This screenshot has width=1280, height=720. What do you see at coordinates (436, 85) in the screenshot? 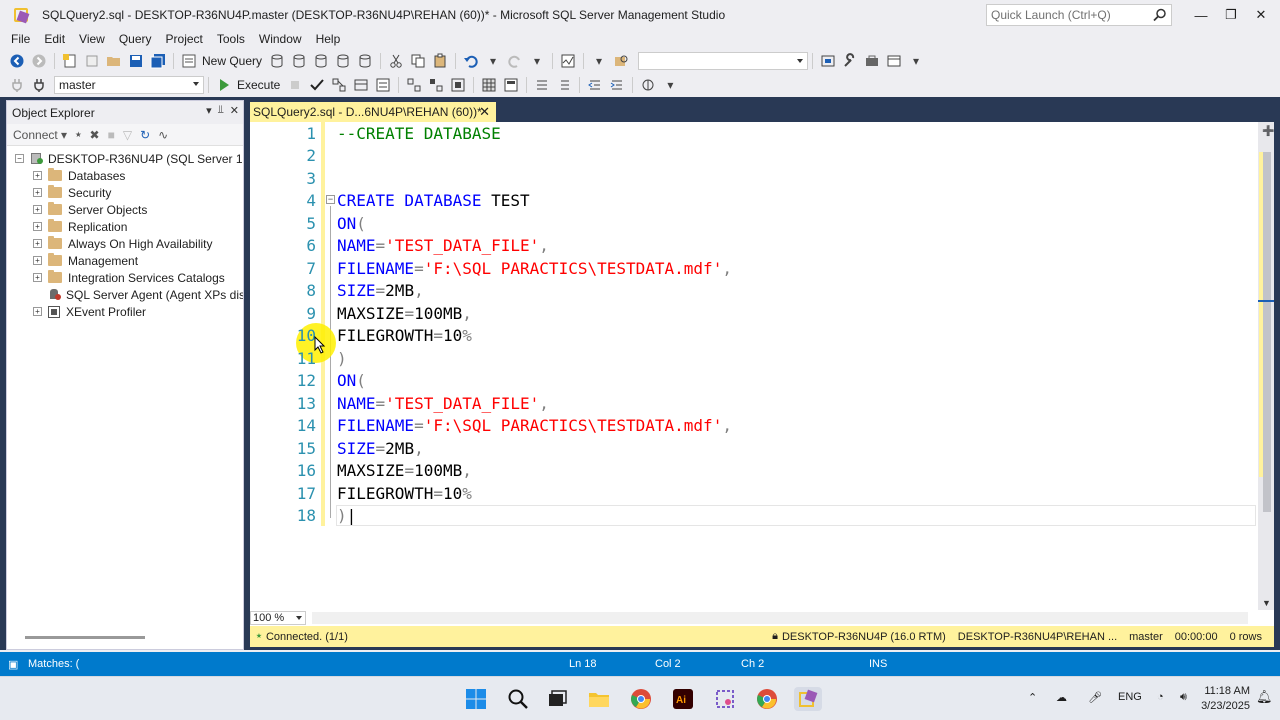
I see `live-query-stats-icon` at bounding box center [436, 85].